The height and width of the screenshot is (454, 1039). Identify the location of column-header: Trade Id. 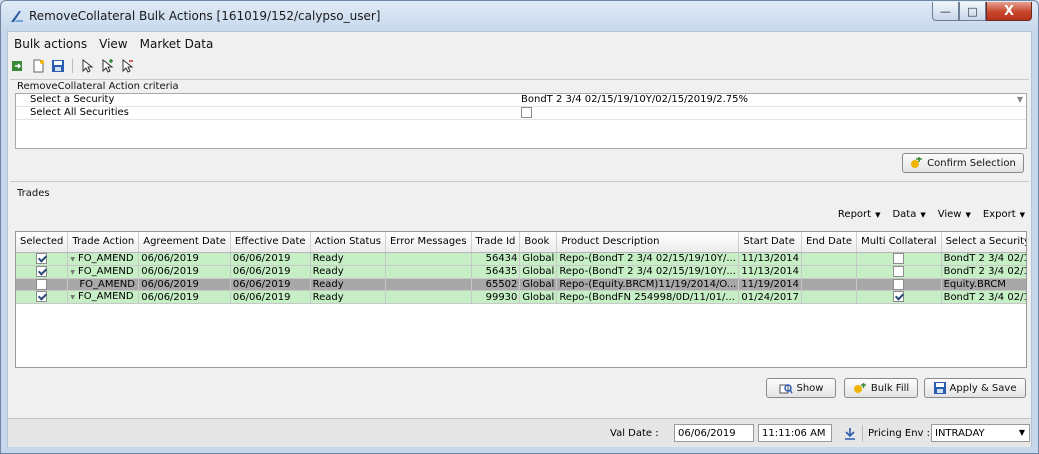
(496, 242).